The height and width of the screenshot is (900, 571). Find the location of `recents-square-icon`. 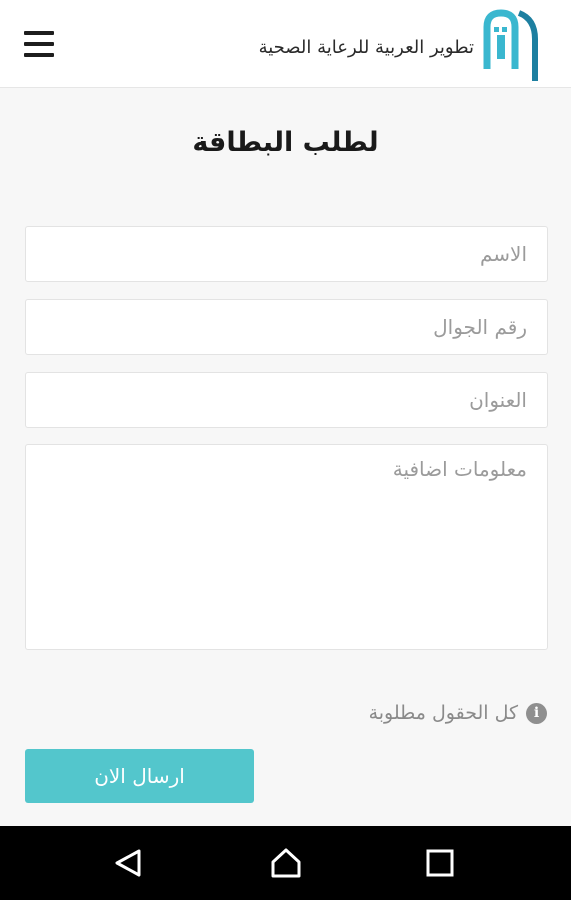

recents-square-icon is located at coordinates (439, 863).